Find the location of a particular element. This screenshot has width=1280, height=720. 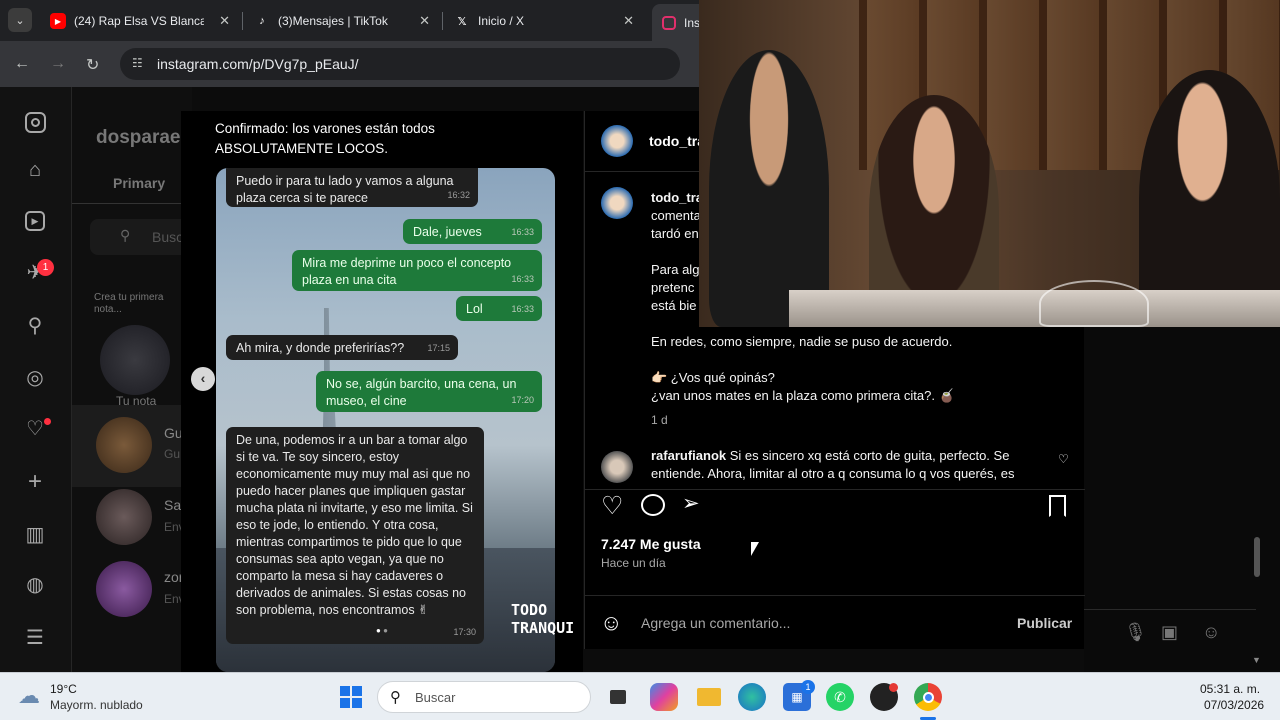

table is located at coordinates (1034, 308).